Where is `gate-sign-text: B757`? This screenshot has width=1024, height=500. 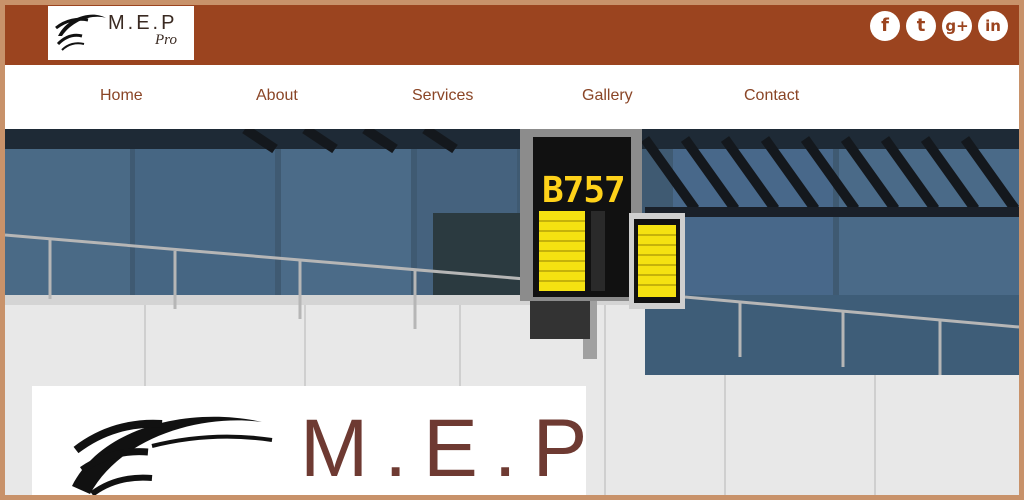 gate-sign-text: B757 is located at coordinates (584, 190).